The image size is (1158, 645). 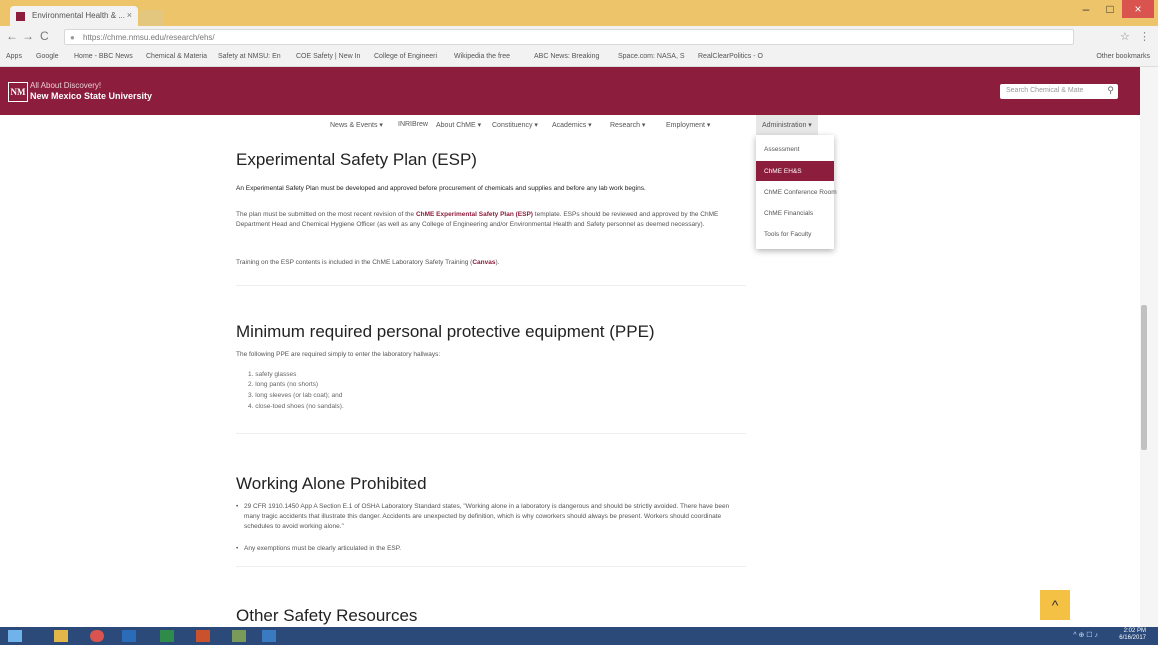 What do you see at coordinates (331, 483) in the screenshot?
I see `working-alone-heading: Working Alone Prohibited` at bounding box center [331, 483].